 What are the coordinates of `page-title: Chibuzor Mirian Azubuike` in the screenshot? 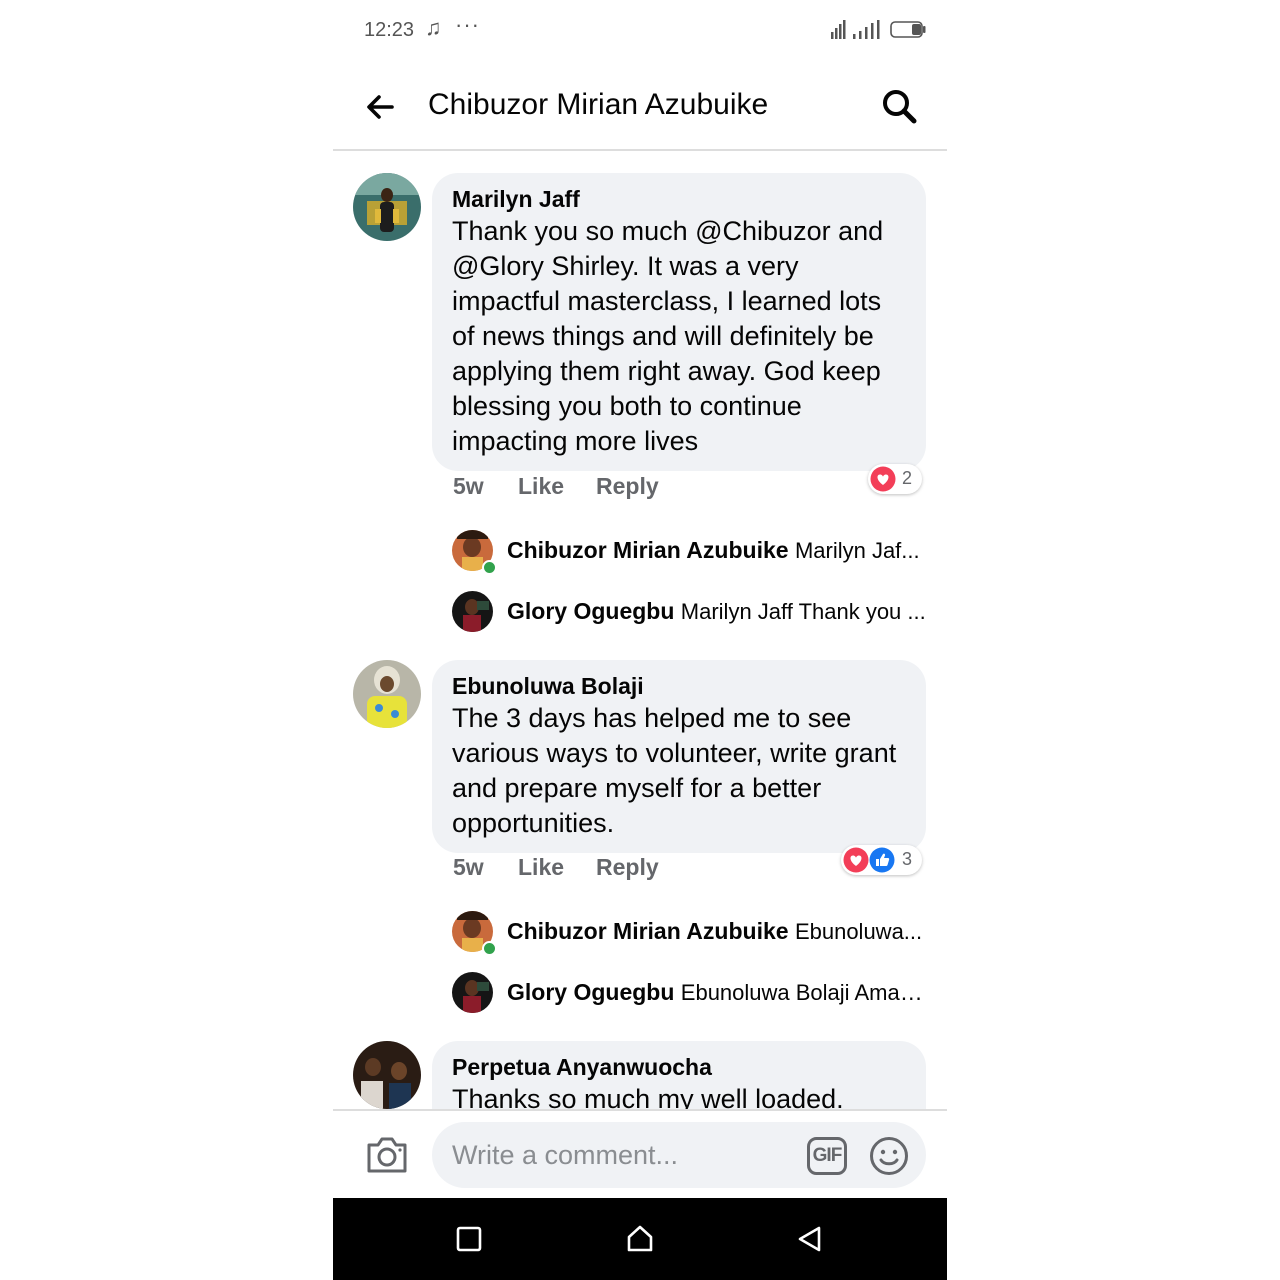 It's located at (598, 104).